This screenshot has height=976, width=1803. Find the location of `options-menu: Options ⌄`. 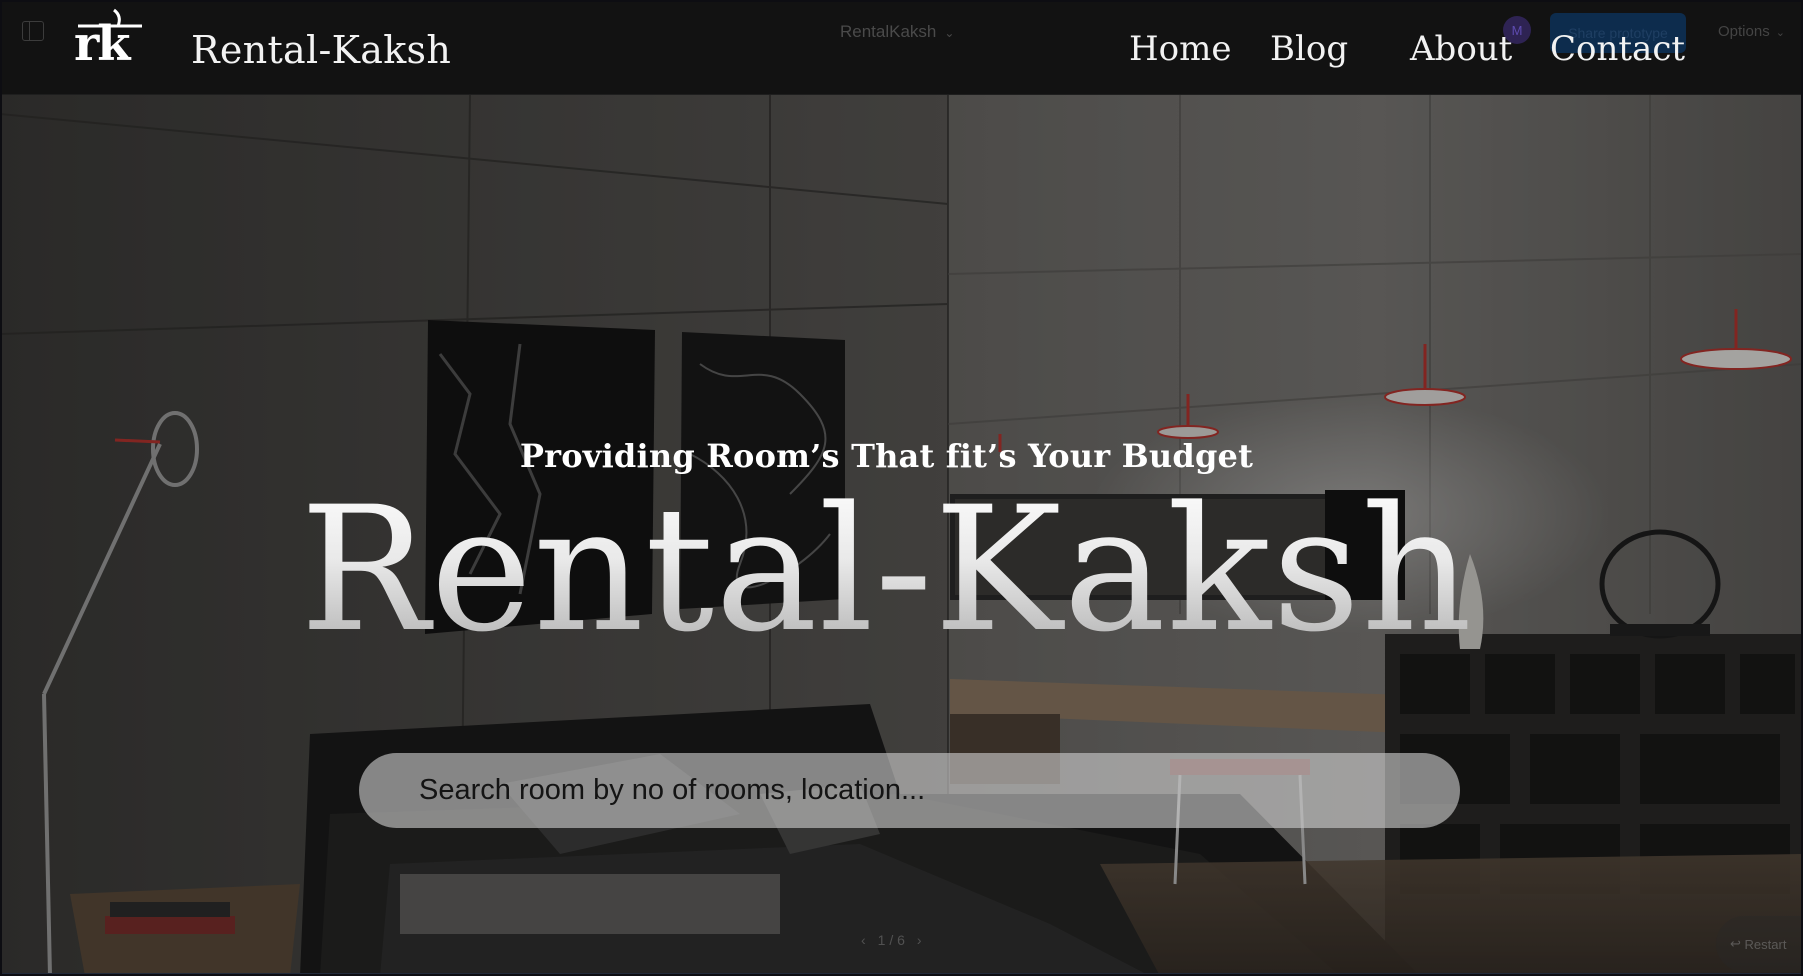

options-menu: Options ⌄ is located at coordinates (1751, 31).